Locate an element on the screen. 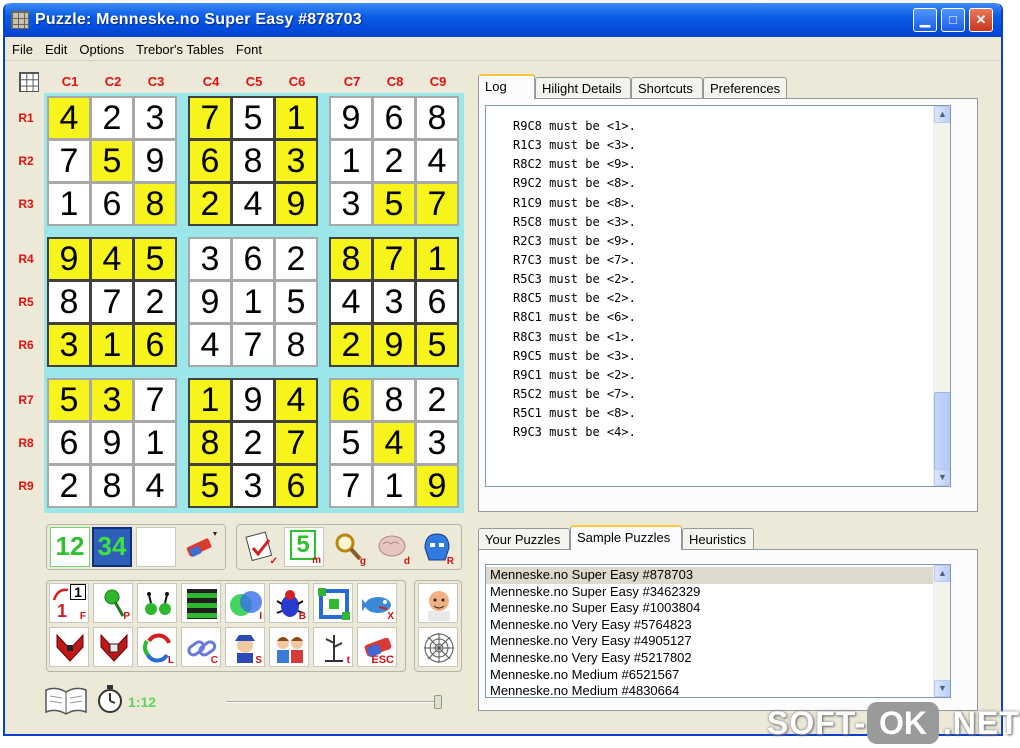 Image resolution: width=1020 pixels, height=748 pixels. bug-icon: B is located at coordinates (289, 603).